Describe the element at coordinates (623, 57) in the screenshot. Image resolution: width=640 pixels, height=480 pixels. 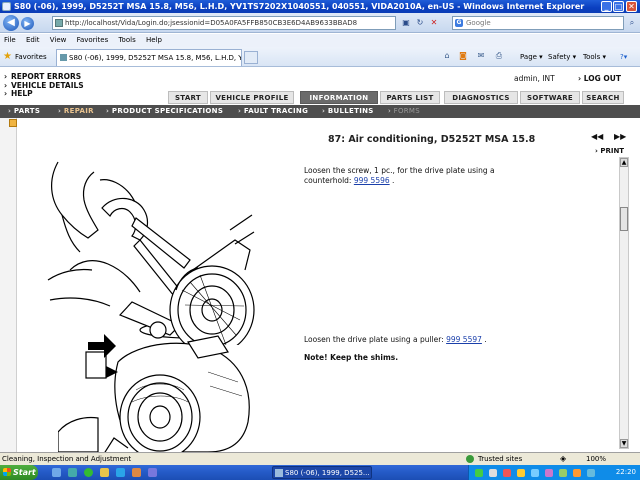
I see `help-menu: ?▾` at that location.